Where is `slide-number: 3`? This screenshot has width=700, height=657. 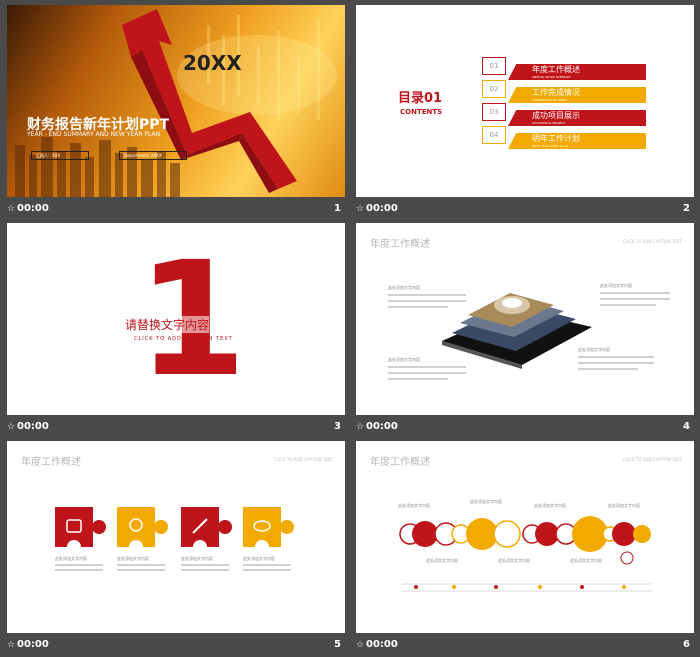
slide-number: 3 is located at coordinates (337, 426).